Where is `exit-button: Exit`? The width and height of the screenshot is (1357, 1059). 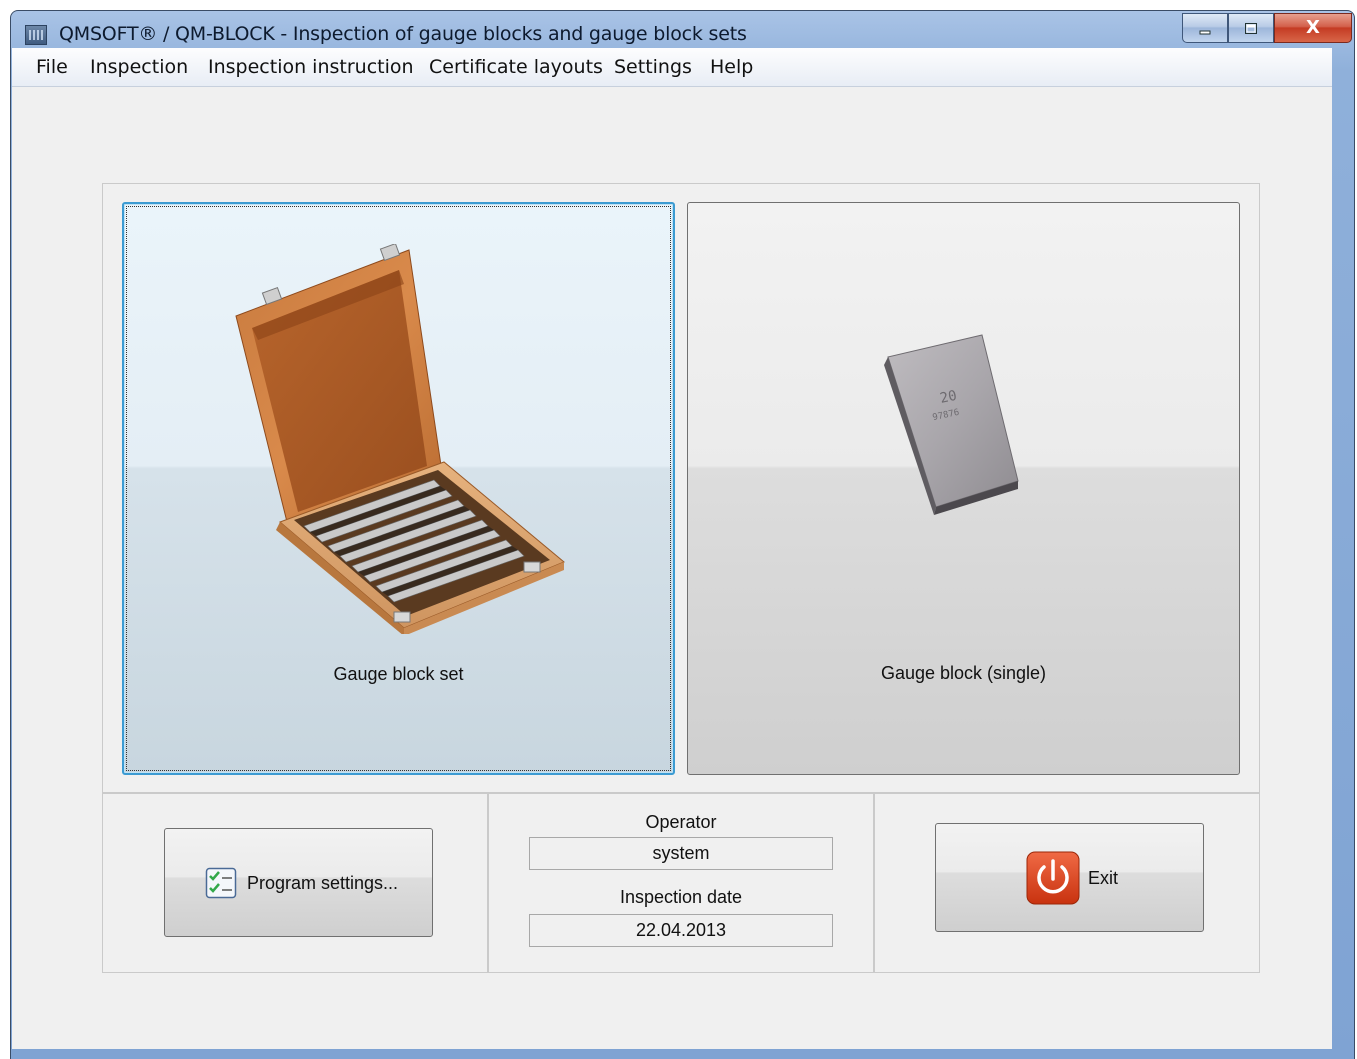 exit-button: Exit is located at coordinates (1069, 877).